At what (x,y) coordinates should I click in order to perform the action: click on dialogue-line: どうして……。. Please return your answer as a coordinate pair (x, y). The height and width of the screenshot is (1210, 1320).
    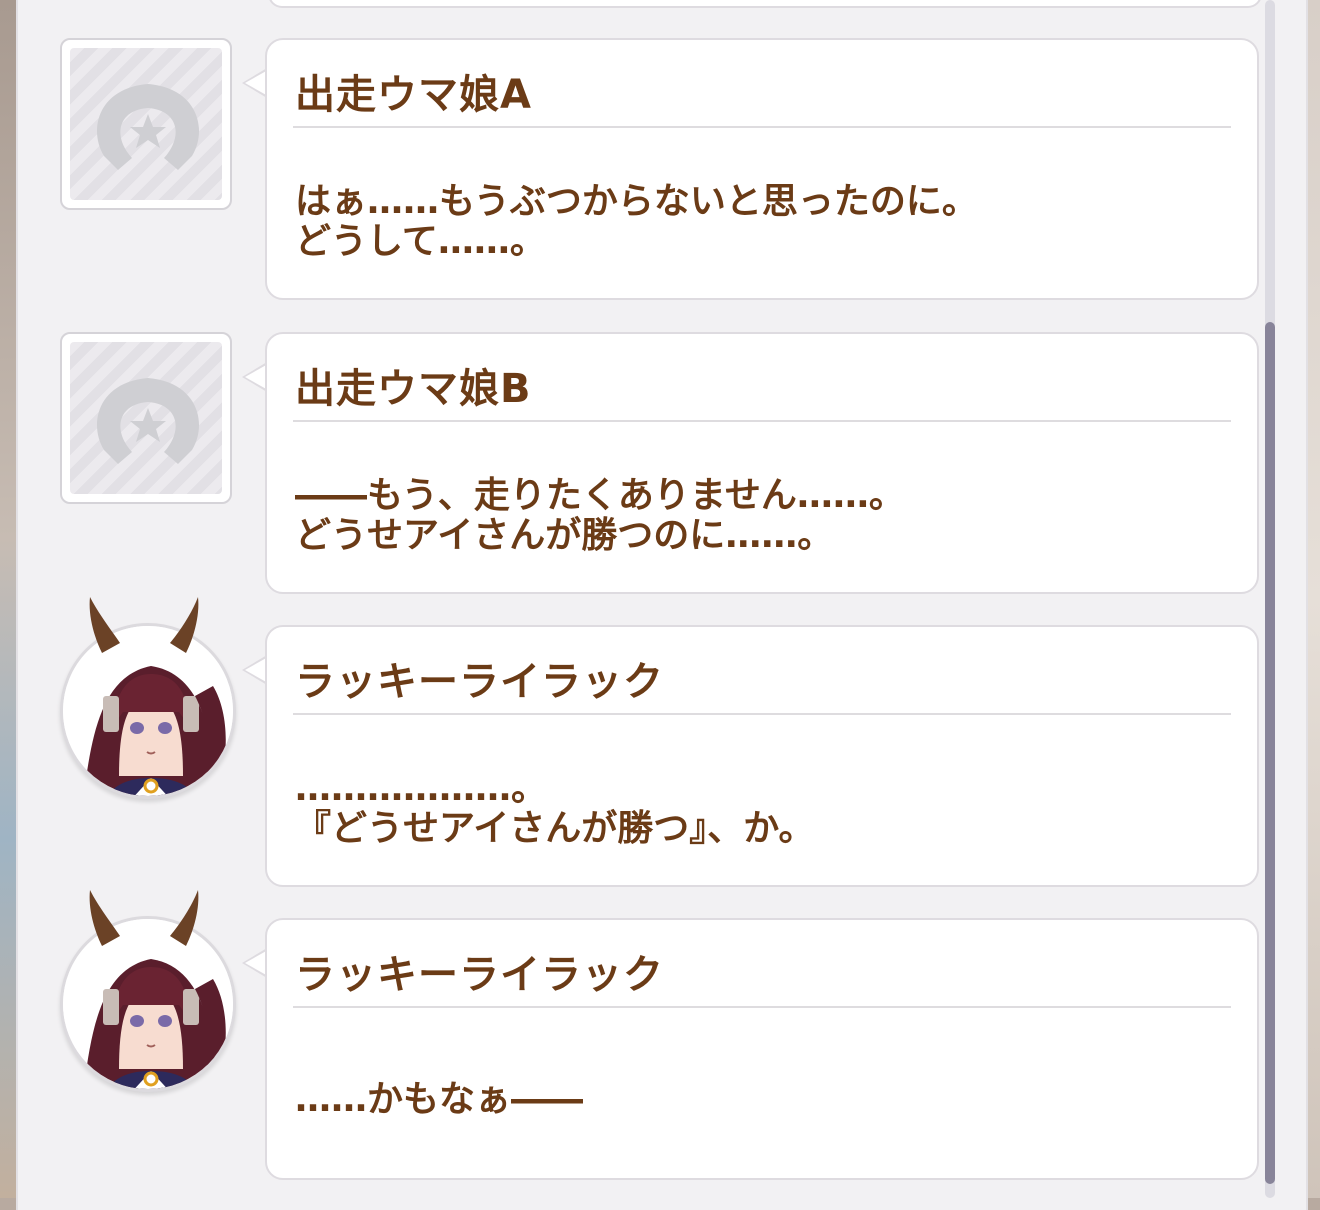
    Looking at the image, I should click on (420, 241).